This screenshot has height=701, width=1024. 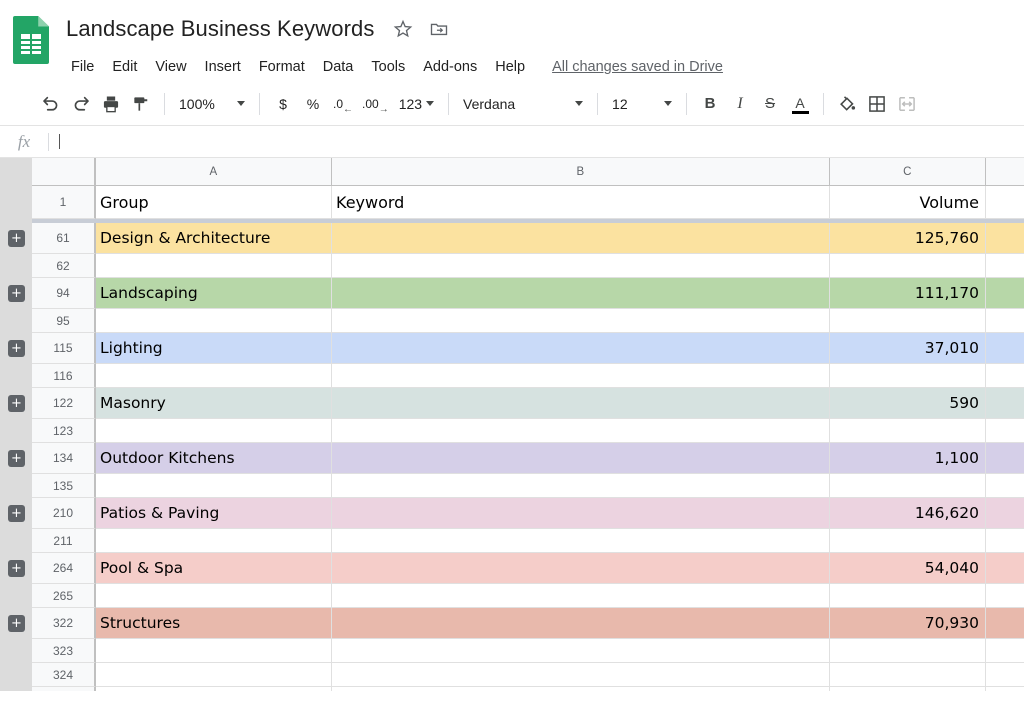 What do you see at coordinates (141, 104) in the screenshot?
I see `paint-format-icon` at bounding box center [141, 104].